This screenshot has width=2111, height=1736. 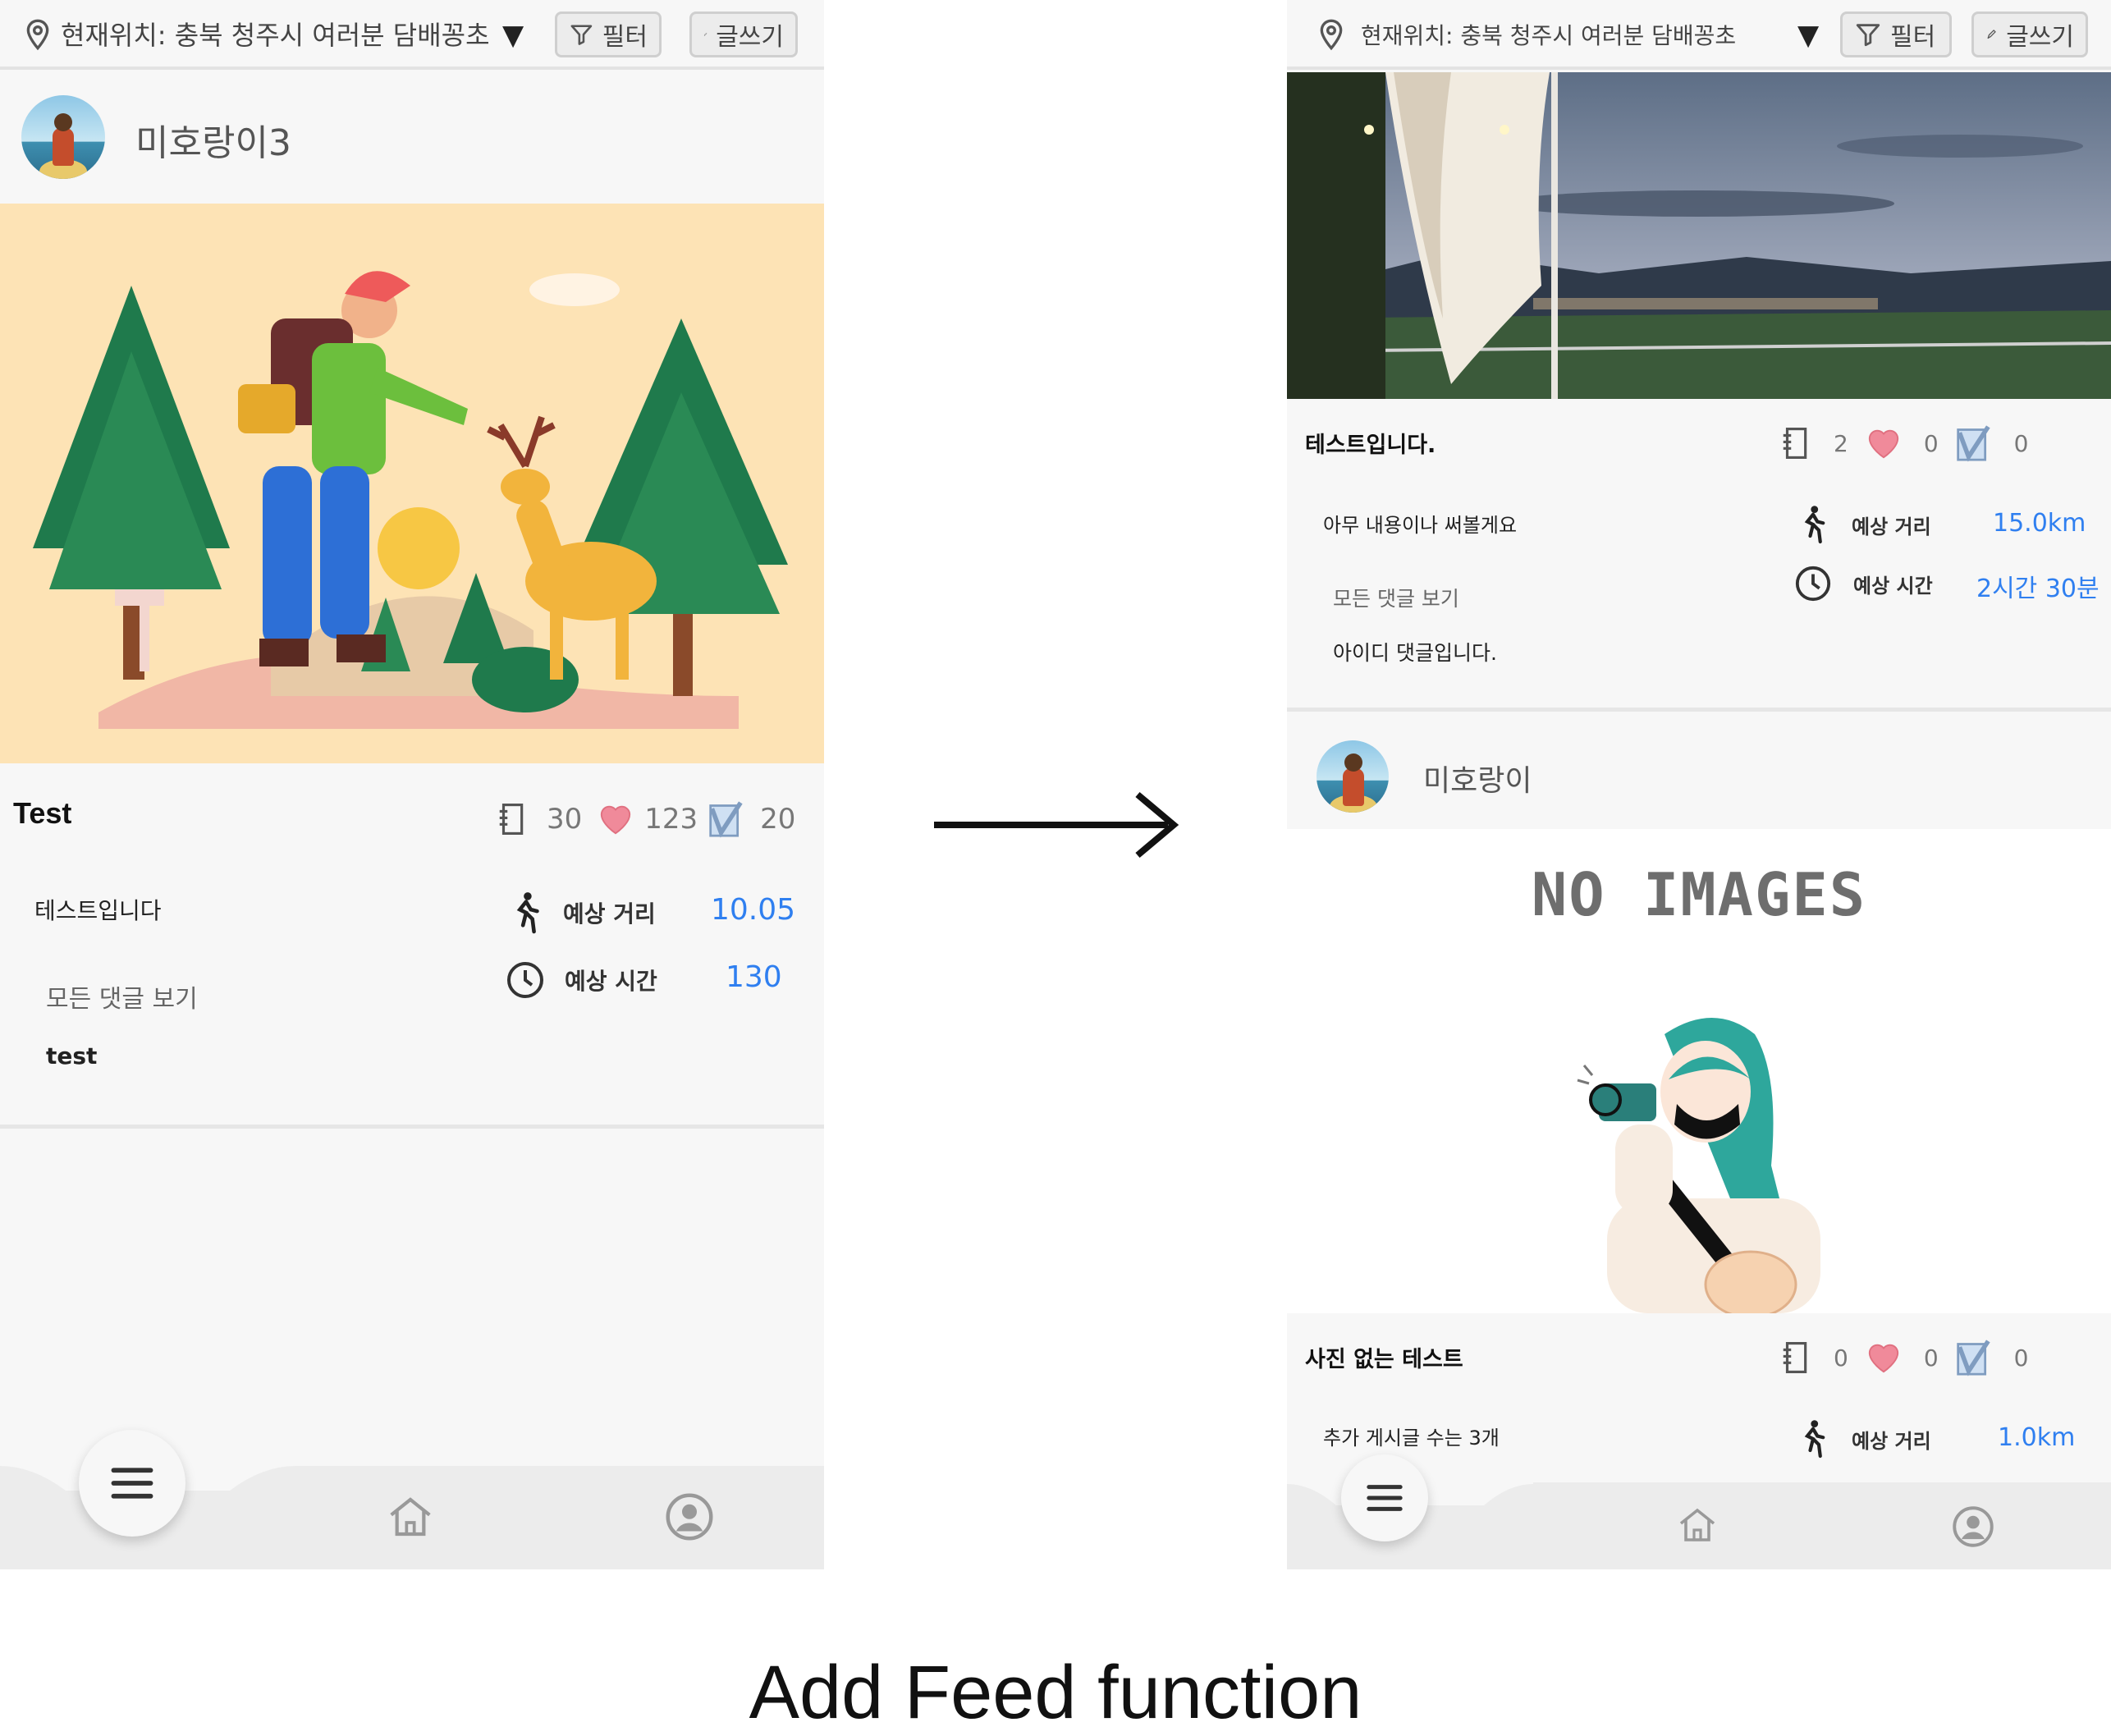 I want to click on no-image-placeholder: NO IMAGES, so click(x=1699, y=1071).